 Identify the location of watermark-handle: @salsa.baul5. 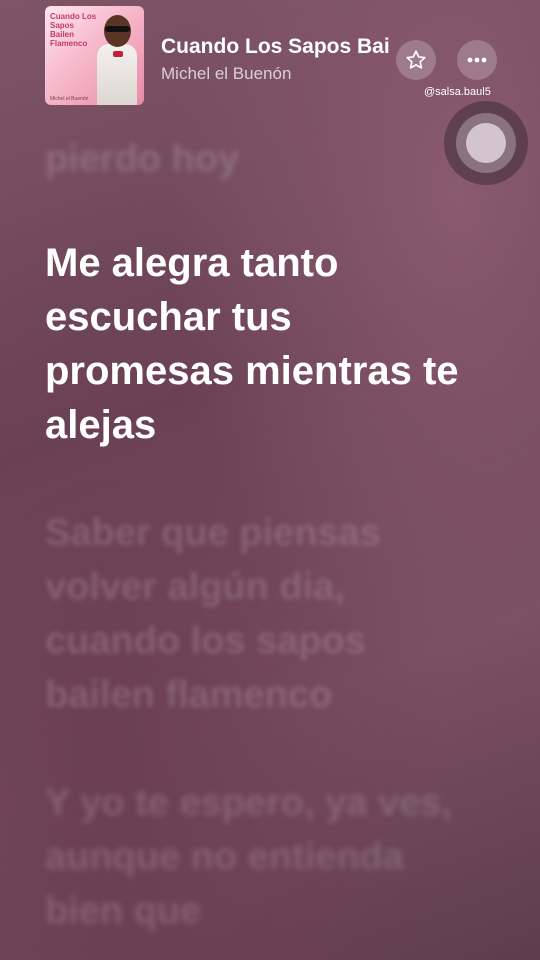
(457, 92).